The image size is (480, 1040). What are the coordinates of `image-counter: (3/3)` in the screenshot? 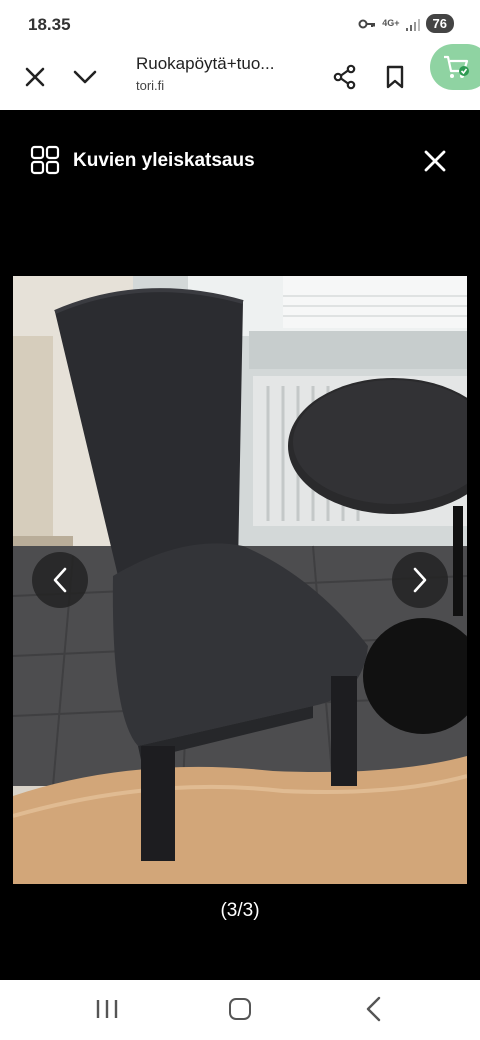 It's located at (240, 910).